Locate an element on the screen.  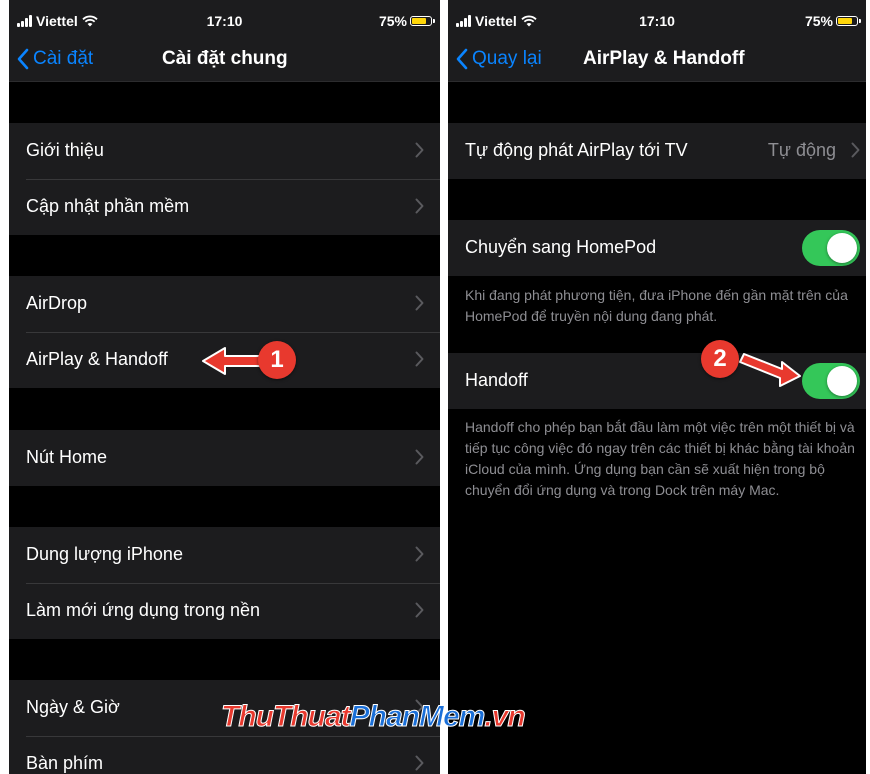
page-title: Cài đặt chung is located at coordinates (225, 58).